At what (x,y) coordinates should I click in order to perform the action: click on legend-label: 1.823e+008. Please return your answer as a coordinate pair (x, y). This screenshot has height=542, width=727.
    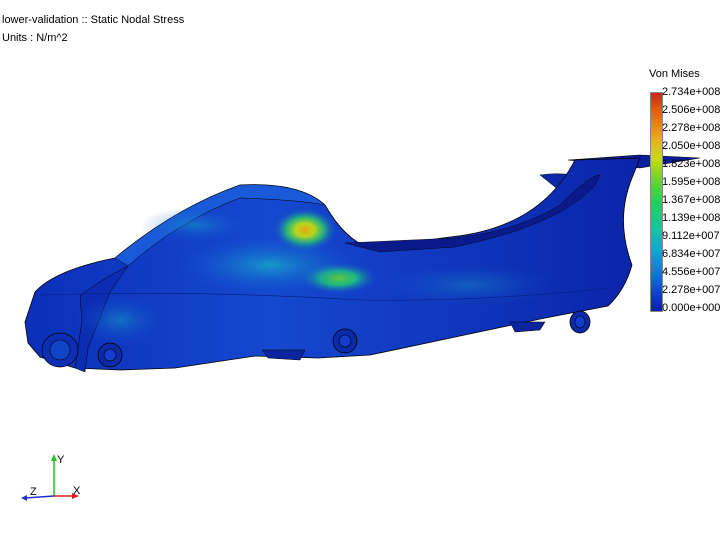
    Looking at the image, I should click on (691, 164).